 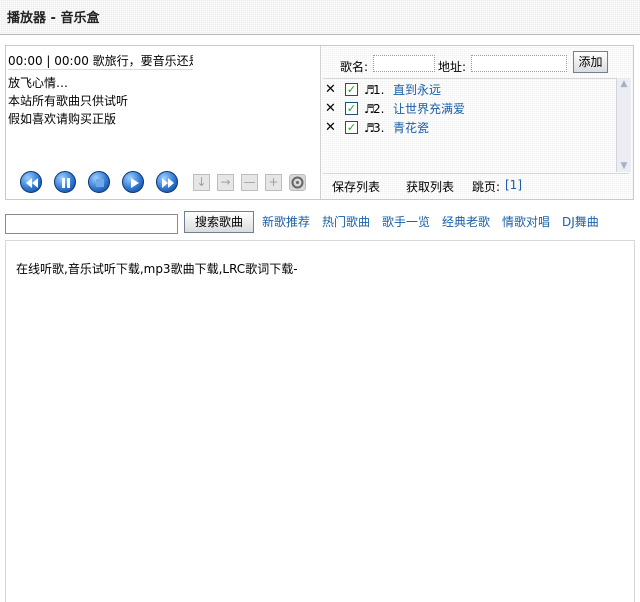 What do you see at coordinates (133, 182) in the screenshot?
I see `play-icon` at bounding box center [133, 182].